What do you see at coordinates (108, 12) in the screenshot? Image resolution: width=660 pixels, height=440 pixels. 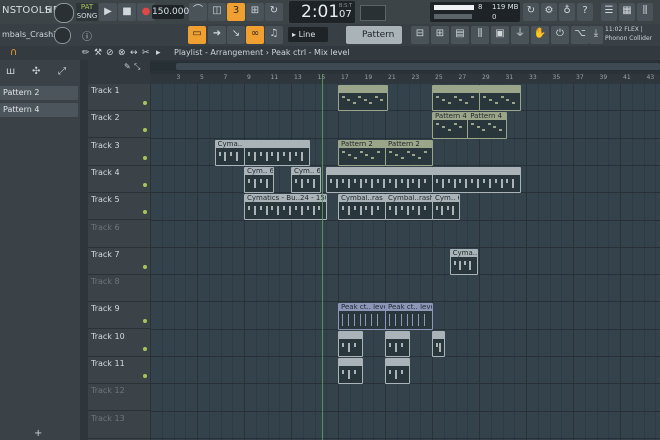 I see `play-button: ▶` at bounding box center [108, 12].